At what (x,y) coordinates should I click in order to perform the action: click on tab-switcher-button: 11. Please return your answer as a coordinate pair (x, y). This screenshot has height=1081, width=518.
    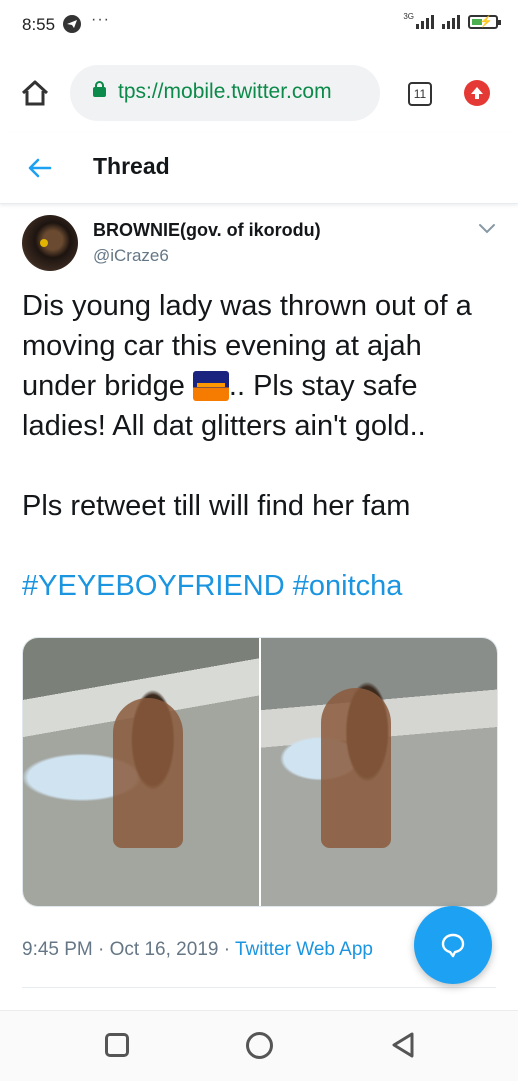
    Looking at the image, I should click on (420, 94).